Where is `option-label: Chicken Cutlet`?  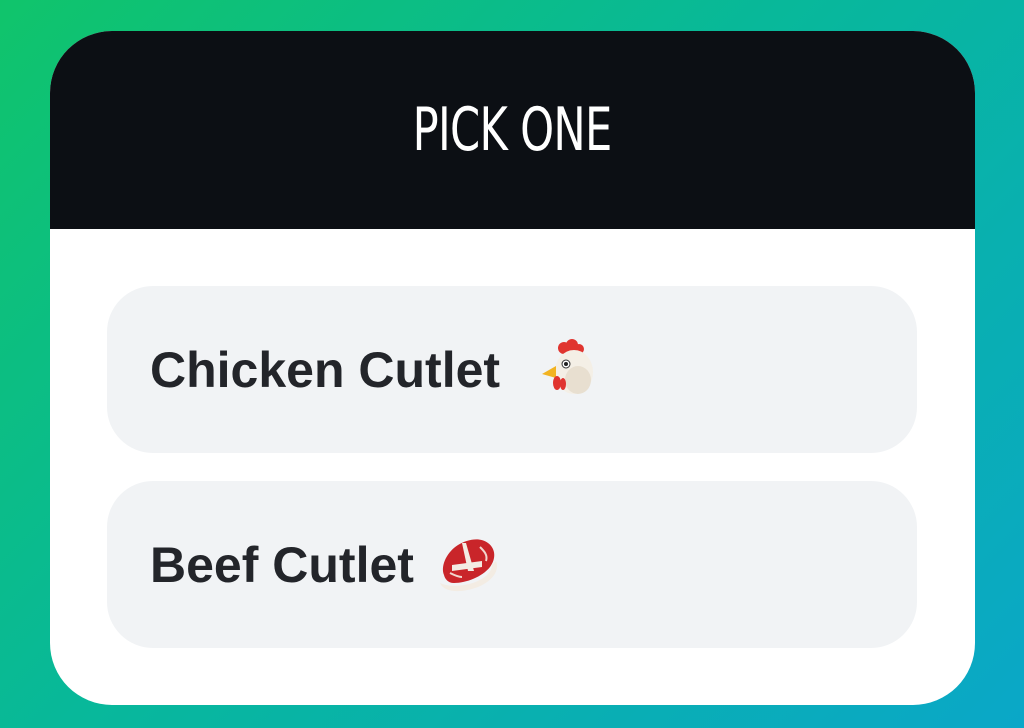 option-label: Chicken Cutlet is located at coordinates (325, 369).